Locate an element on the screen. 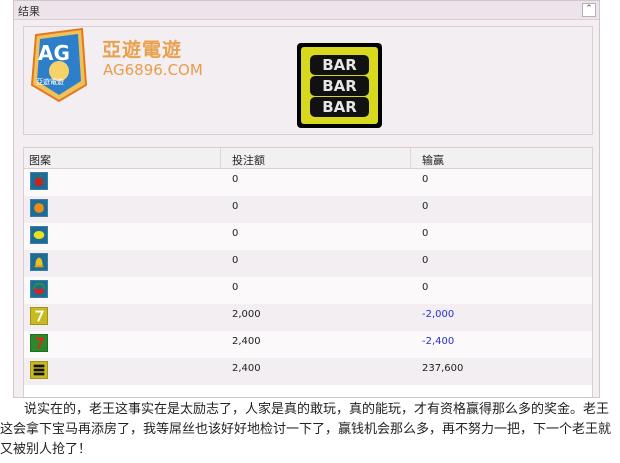 This screenshot has width=620, height=463. cherry-icon is located at coordinates (39, 181).